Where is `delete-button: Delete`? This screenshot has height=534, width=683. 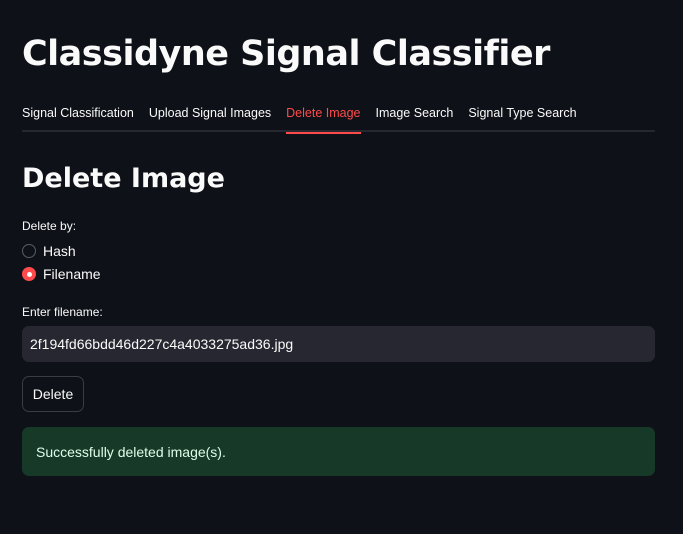 delete-button: Delete is located at coordinates (53, 394).